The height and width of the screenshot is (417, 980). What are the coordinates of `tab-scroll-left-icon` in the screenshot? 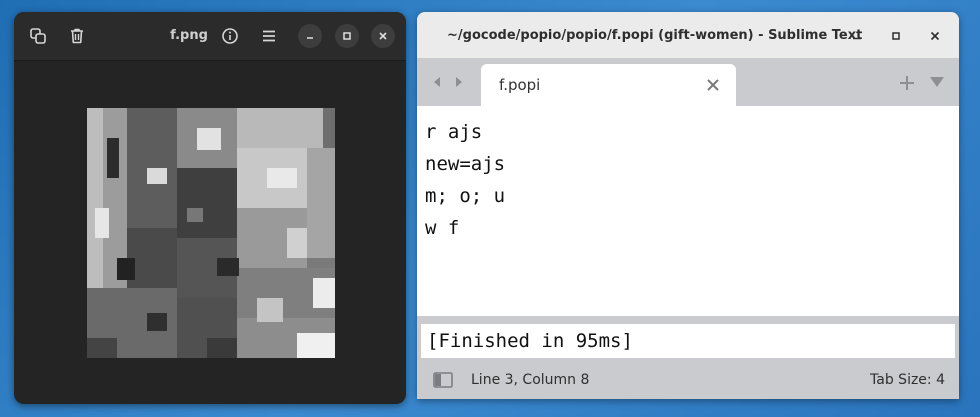 It's located at (437, 82).